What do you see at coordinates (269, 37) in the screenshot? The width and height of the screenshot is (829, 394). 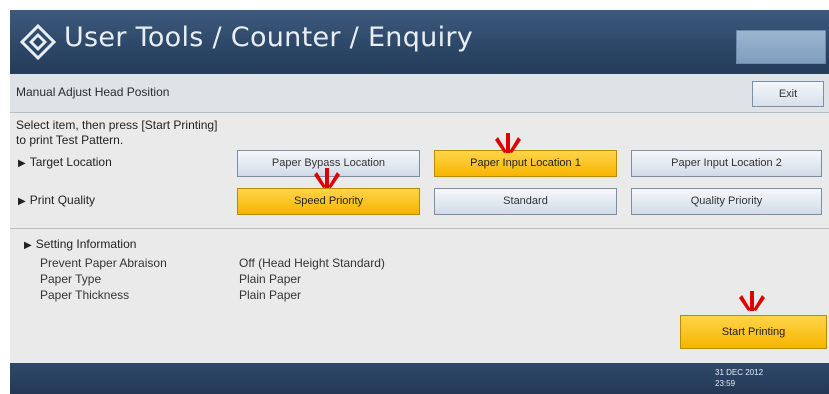 I see `page-title: User Tools / Counter / Enquiry` at bounding box center [269, 37].